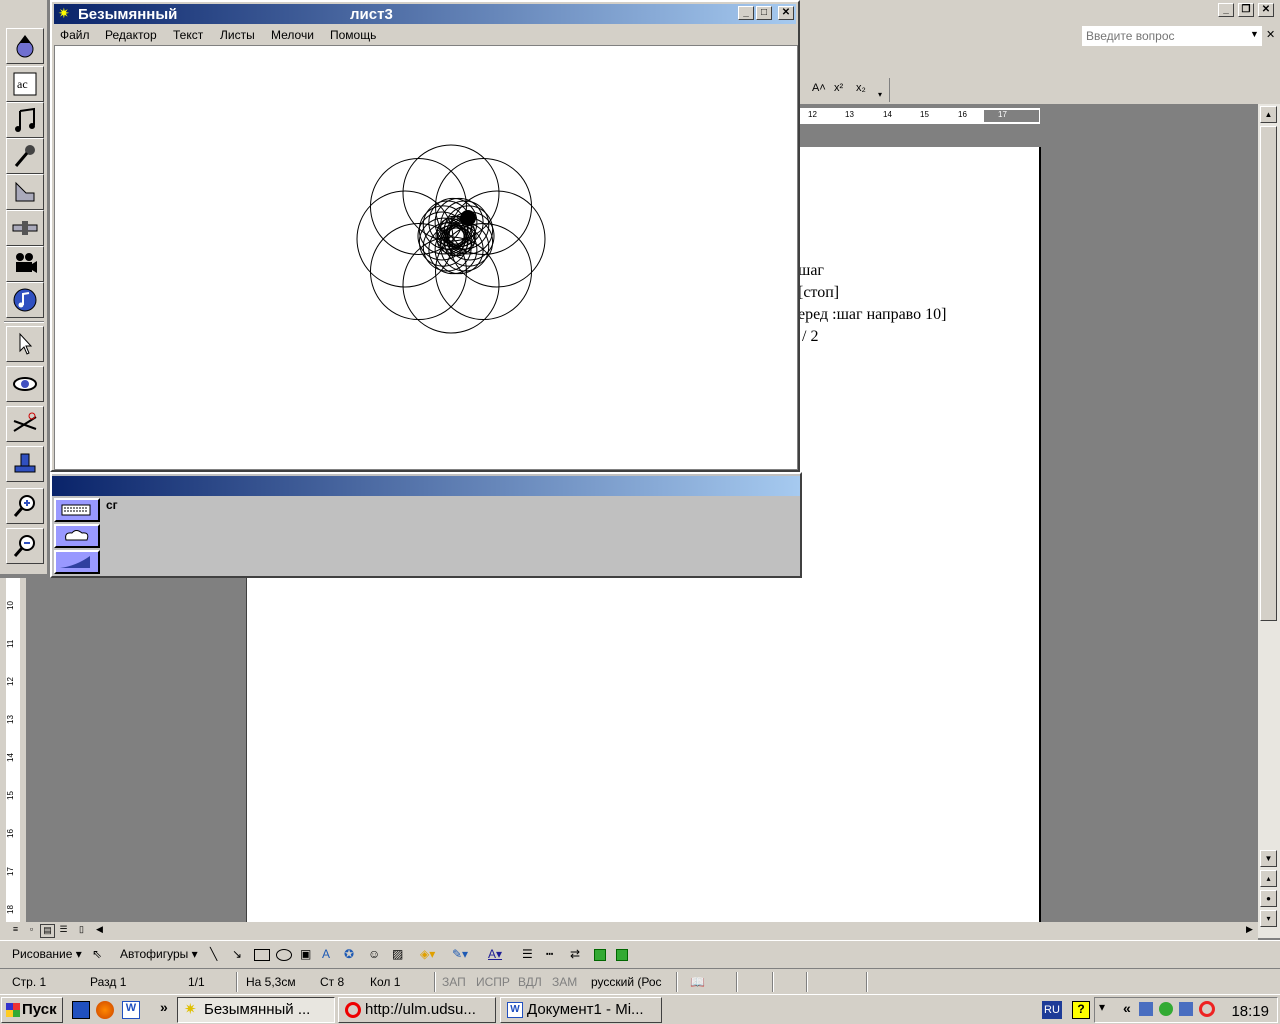  I want to click on print-view-icon: ▤, so click(47, 931).